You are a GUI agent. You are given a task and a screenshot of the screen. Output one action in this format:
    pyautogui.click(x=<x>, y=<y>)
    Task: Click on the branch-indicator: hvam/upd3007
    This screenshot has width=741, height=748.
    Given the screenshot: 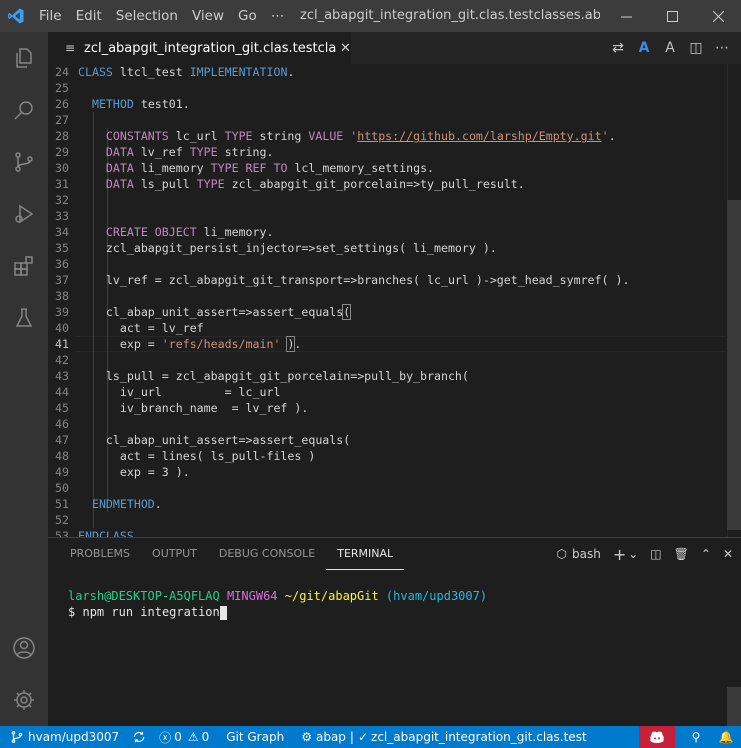 What is the action you would take?
    pyautogui.click(x=62, y=737)
    